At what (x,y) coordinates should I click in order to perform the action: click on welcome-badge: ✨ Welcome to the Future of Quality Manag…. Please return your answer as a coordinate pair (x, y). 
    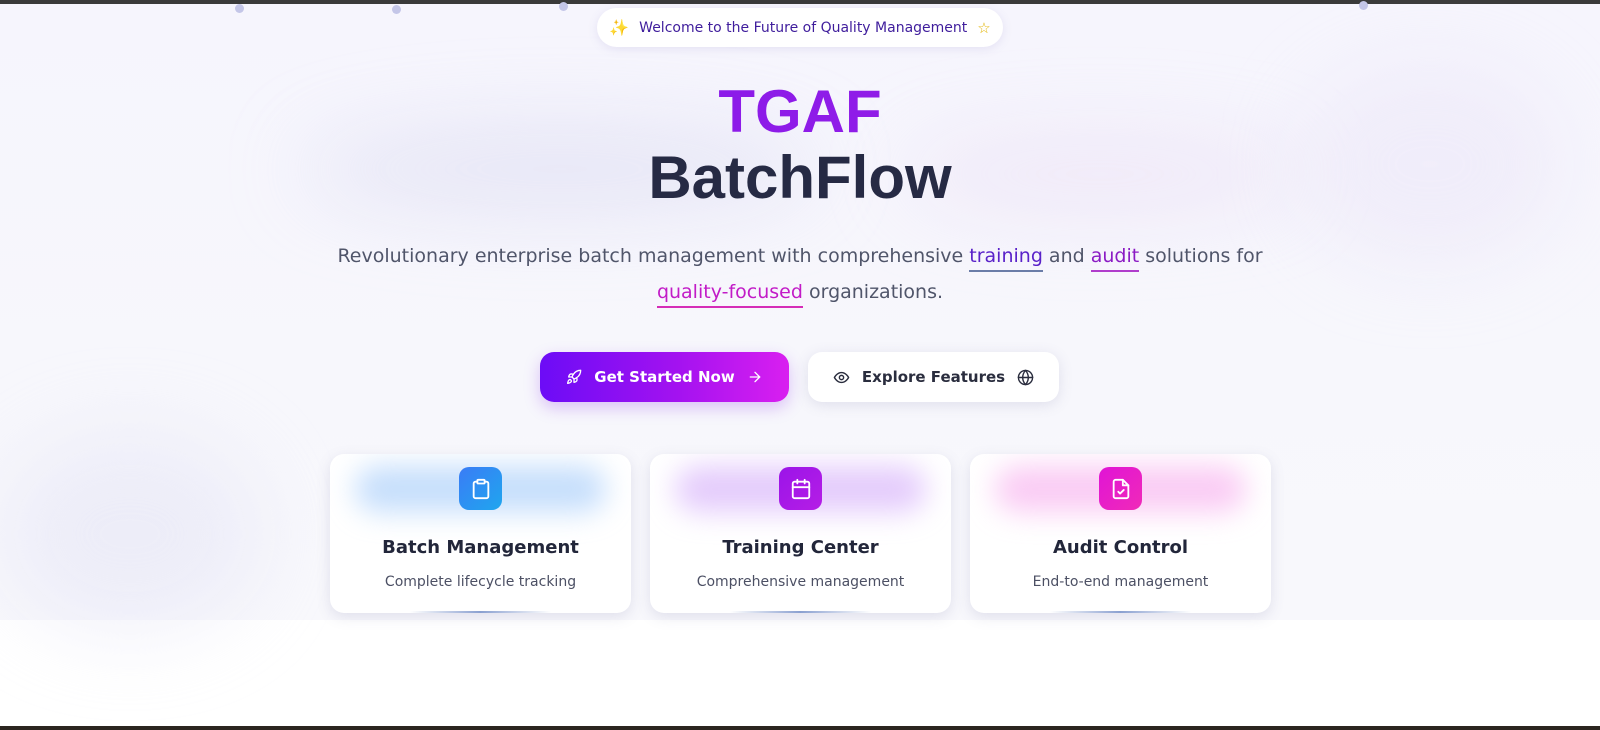
    Looking at the image, I should click on (800, 27).